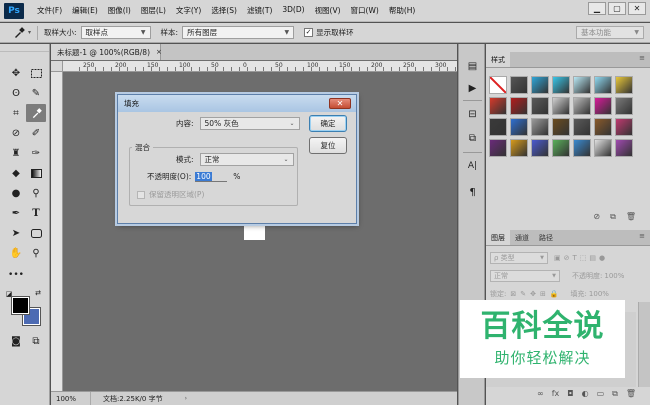 The width and height of the screenshot is (650, 405). Describe the element at coordinates (610, 32) in the screenshot. I see `workspace-select: 基本功能 ▼` at that location.